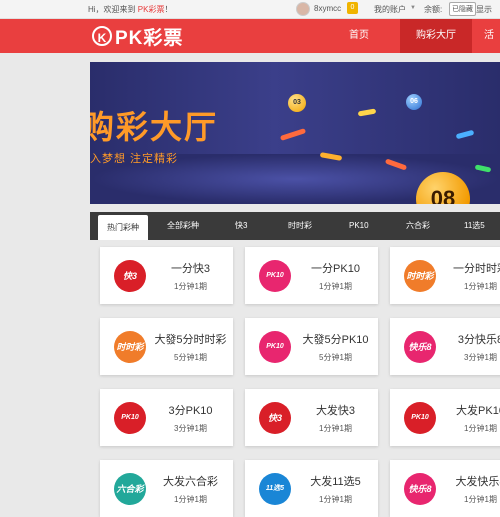 This screenshot has height=517, width=500. Describe the element at coordinates (433, 9) in the screenshot. I see `balance-label: 余额:` at that location.